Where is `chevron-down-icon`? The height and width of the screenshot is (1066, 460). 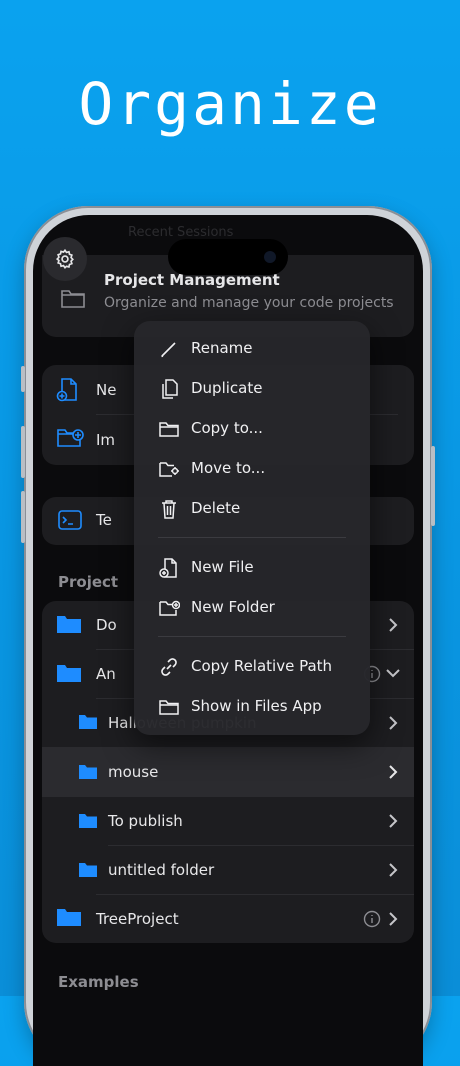
chevron-down-icon is located at coordinates (393, 673).